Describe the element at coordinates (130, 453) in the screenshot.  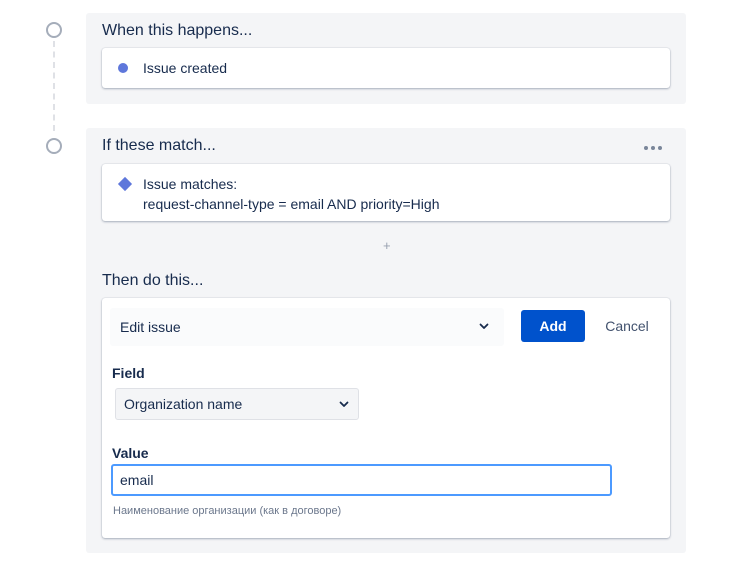
I see `value-label: Value` at that location.